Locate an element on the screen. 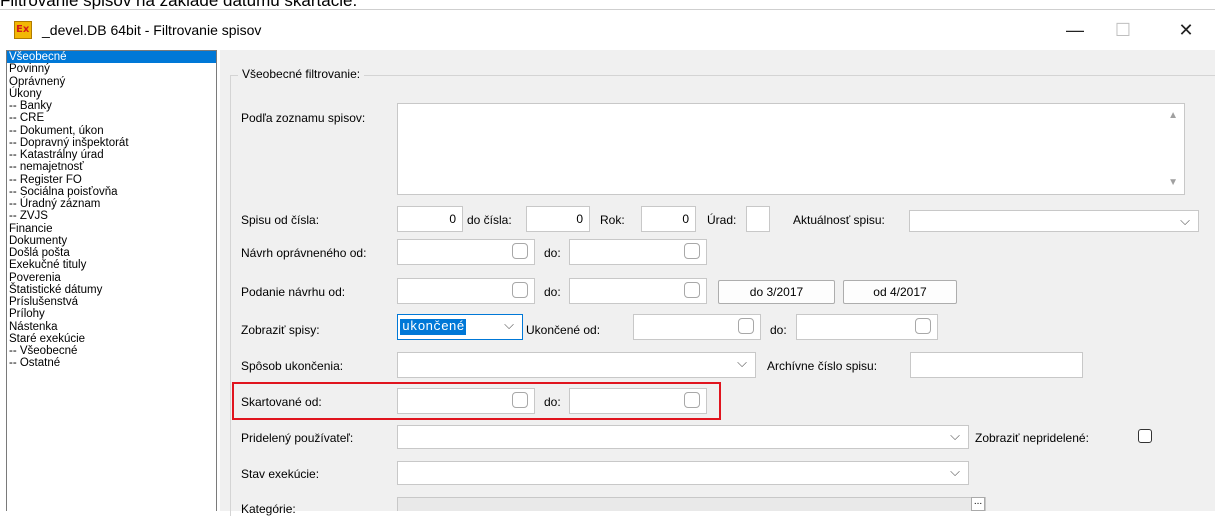 Image resolution: width=1215 pixels, height=516 pixels. close-button: ✕ is located at coordinates (1186, 30).